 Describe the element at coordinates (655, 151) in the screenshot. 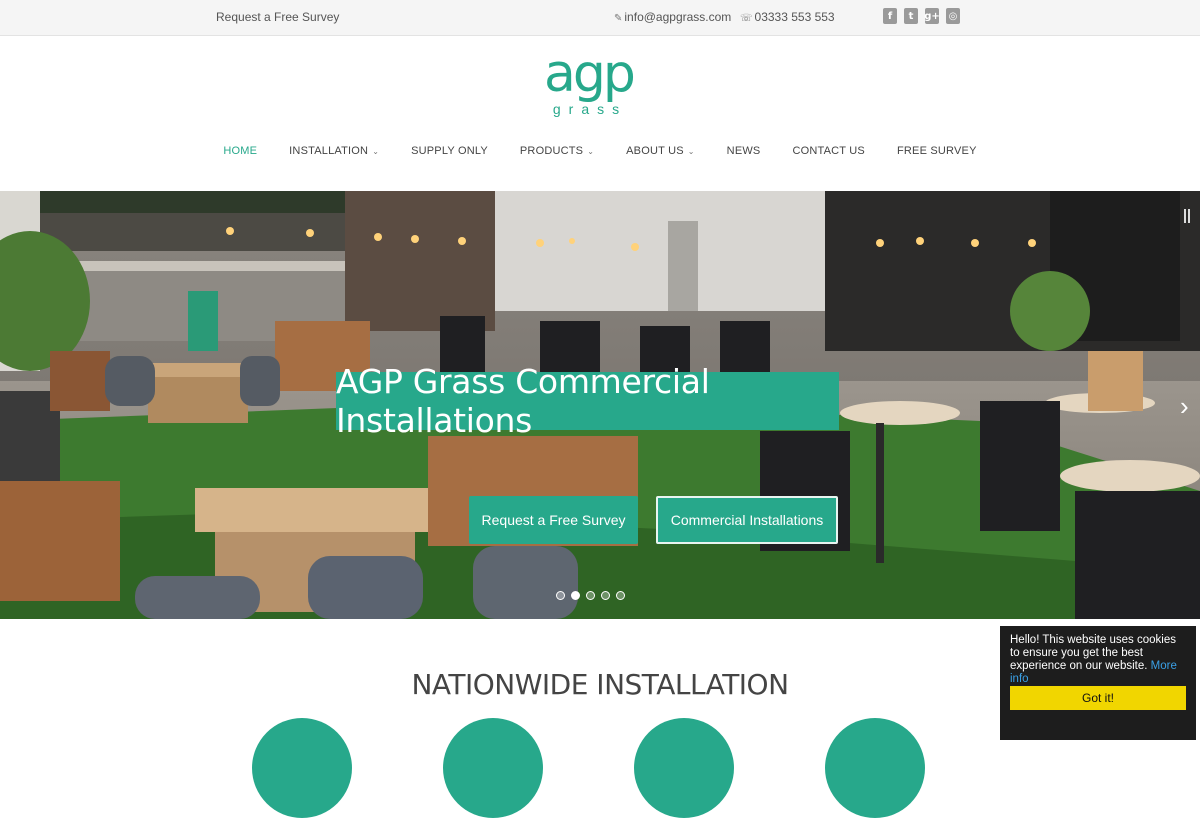

I see `nav-label: ABOUT US` at that location.